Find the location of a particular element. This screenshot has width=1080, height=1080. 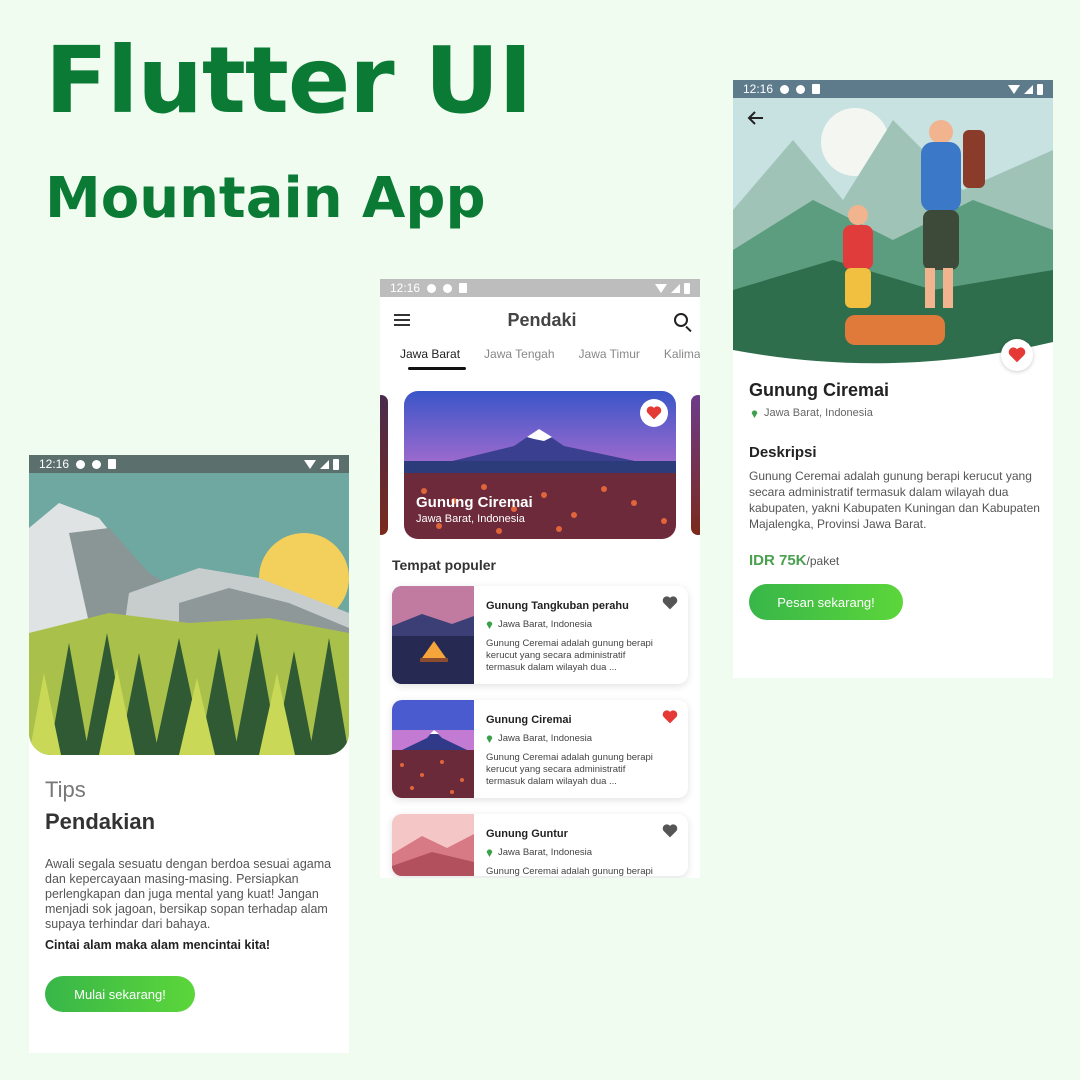

page-subtitle: Mountain App is located at coordinates (265, 198).